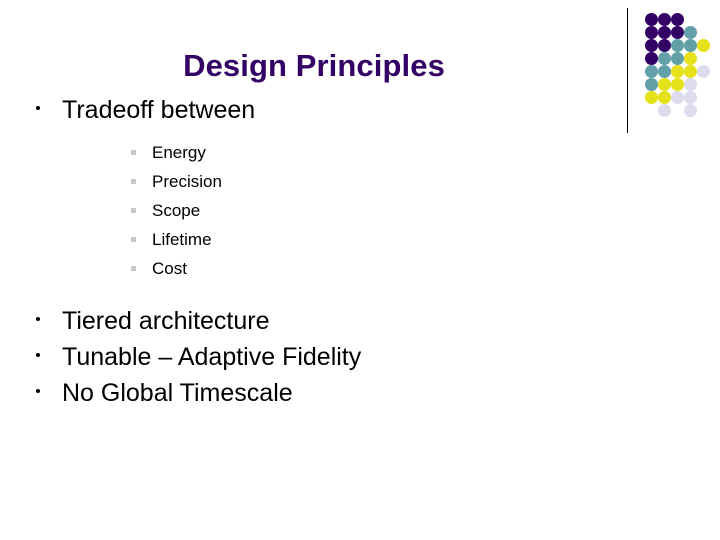 This screenshot has width=720, height=540. What do you see at coordinates (314, 239) in the screenshot?
I see `list-item: Lifetime` at bounding box center [314, 239].